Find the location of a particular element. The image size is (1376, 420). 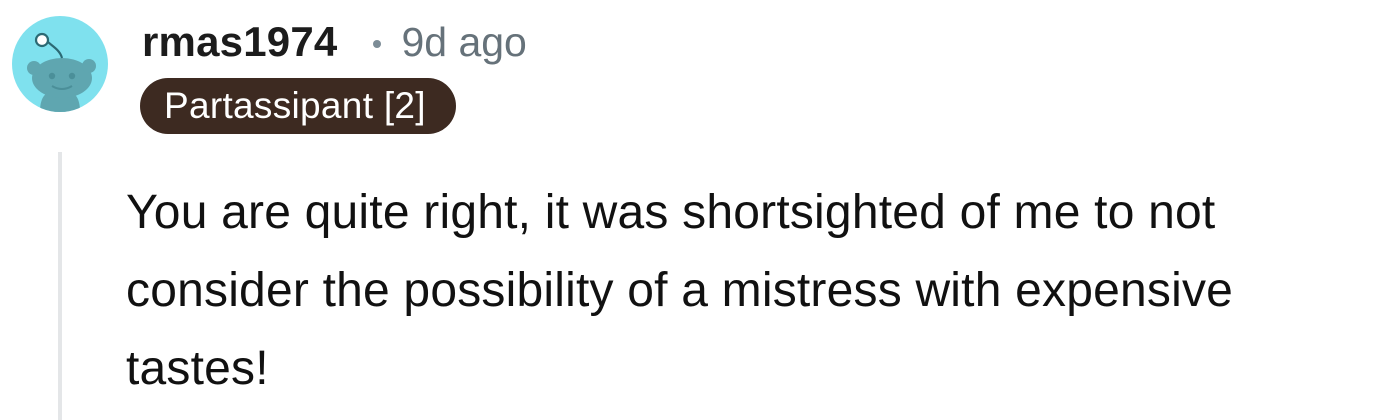

thread-line is located at coordinates (60, 286).